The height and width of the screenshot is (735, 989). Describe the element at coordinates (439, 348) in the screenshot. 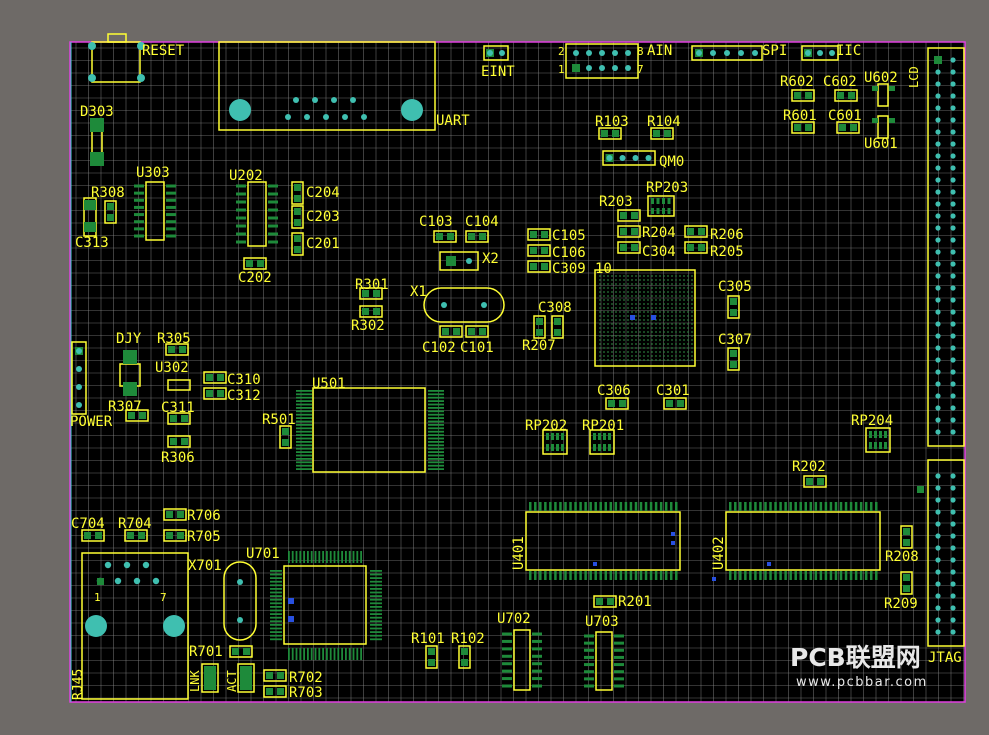

I see `label-c102: C102` at that location.